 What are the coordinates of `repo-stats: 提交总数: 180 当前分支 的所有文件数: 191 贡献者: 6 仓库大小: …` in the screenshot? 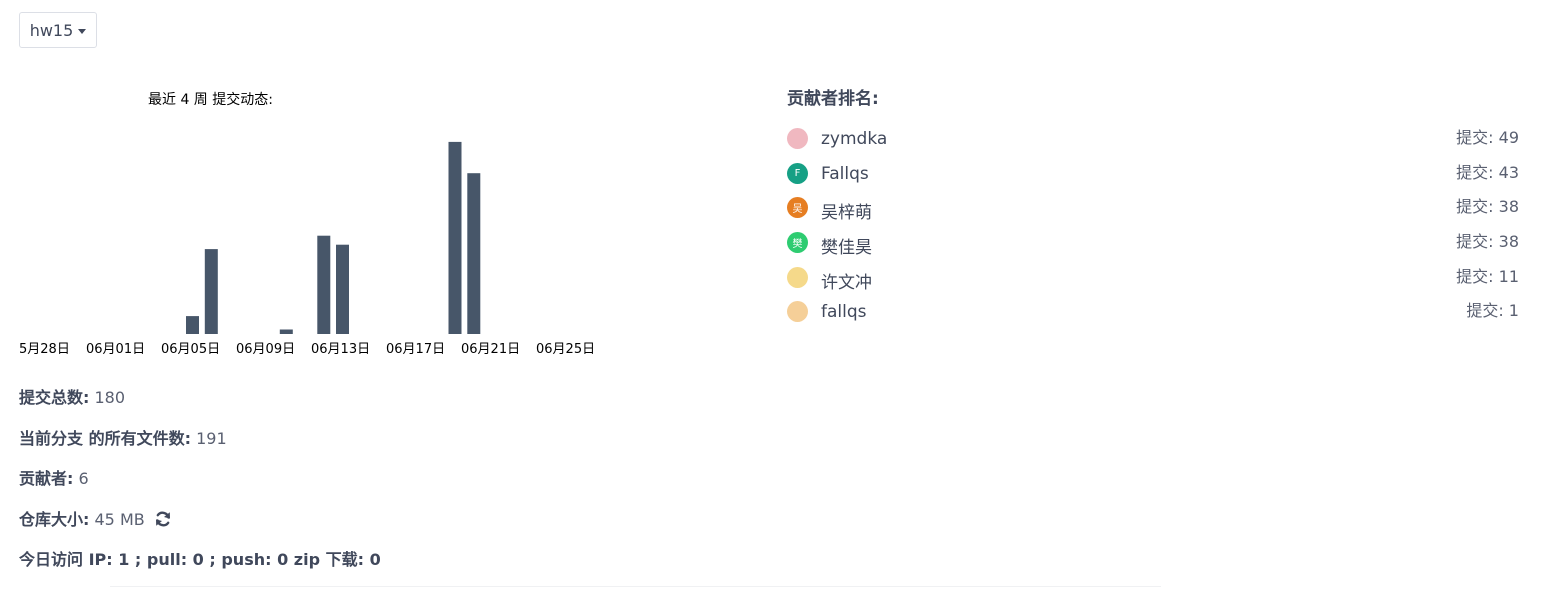 It's located at (200, 487).